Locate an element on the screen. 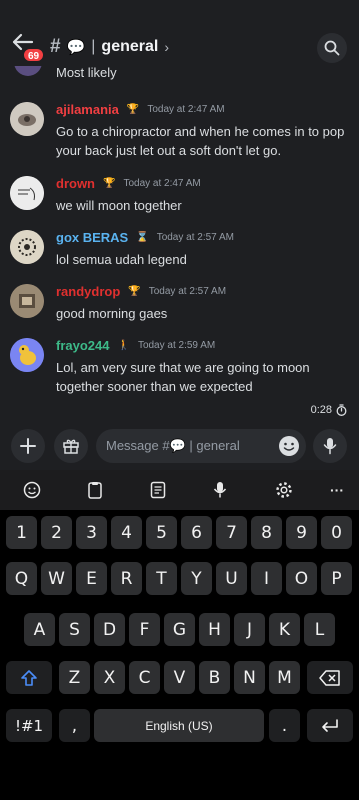 Image resolution: width=359 pixels, height=800 pixels. enter-icon is located at coordinates (330, 725).